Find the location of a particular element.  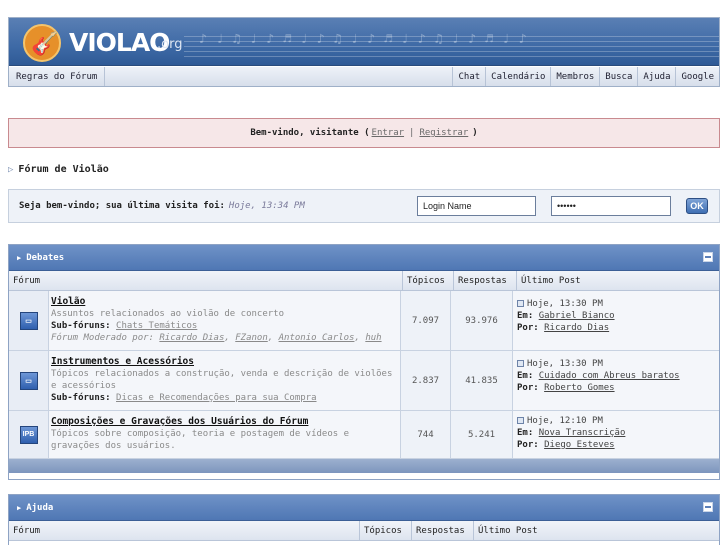

welcome-close: ) is located at coordinates (475, 133).